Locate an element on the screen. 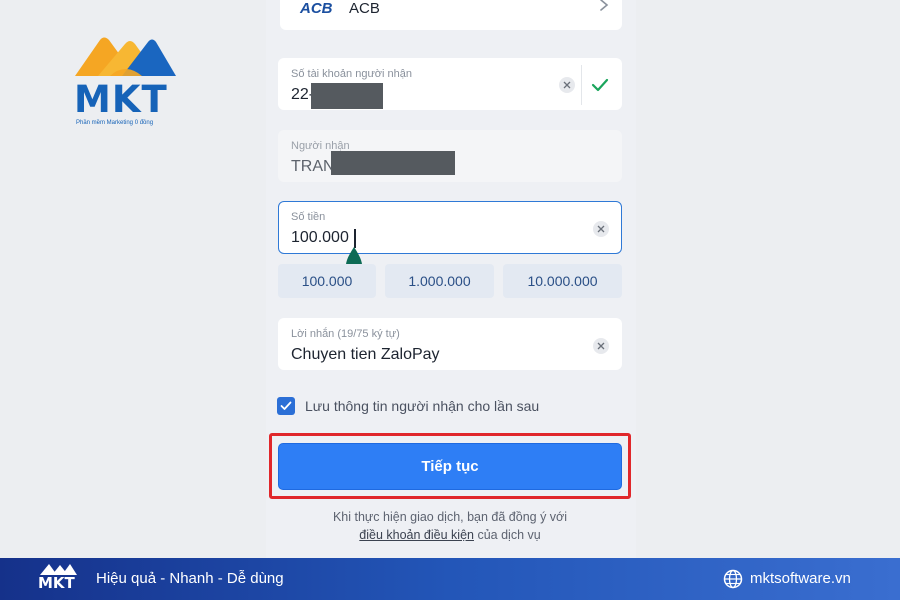  bank-selector: ACB ACB is located at coordinates (451, 15).